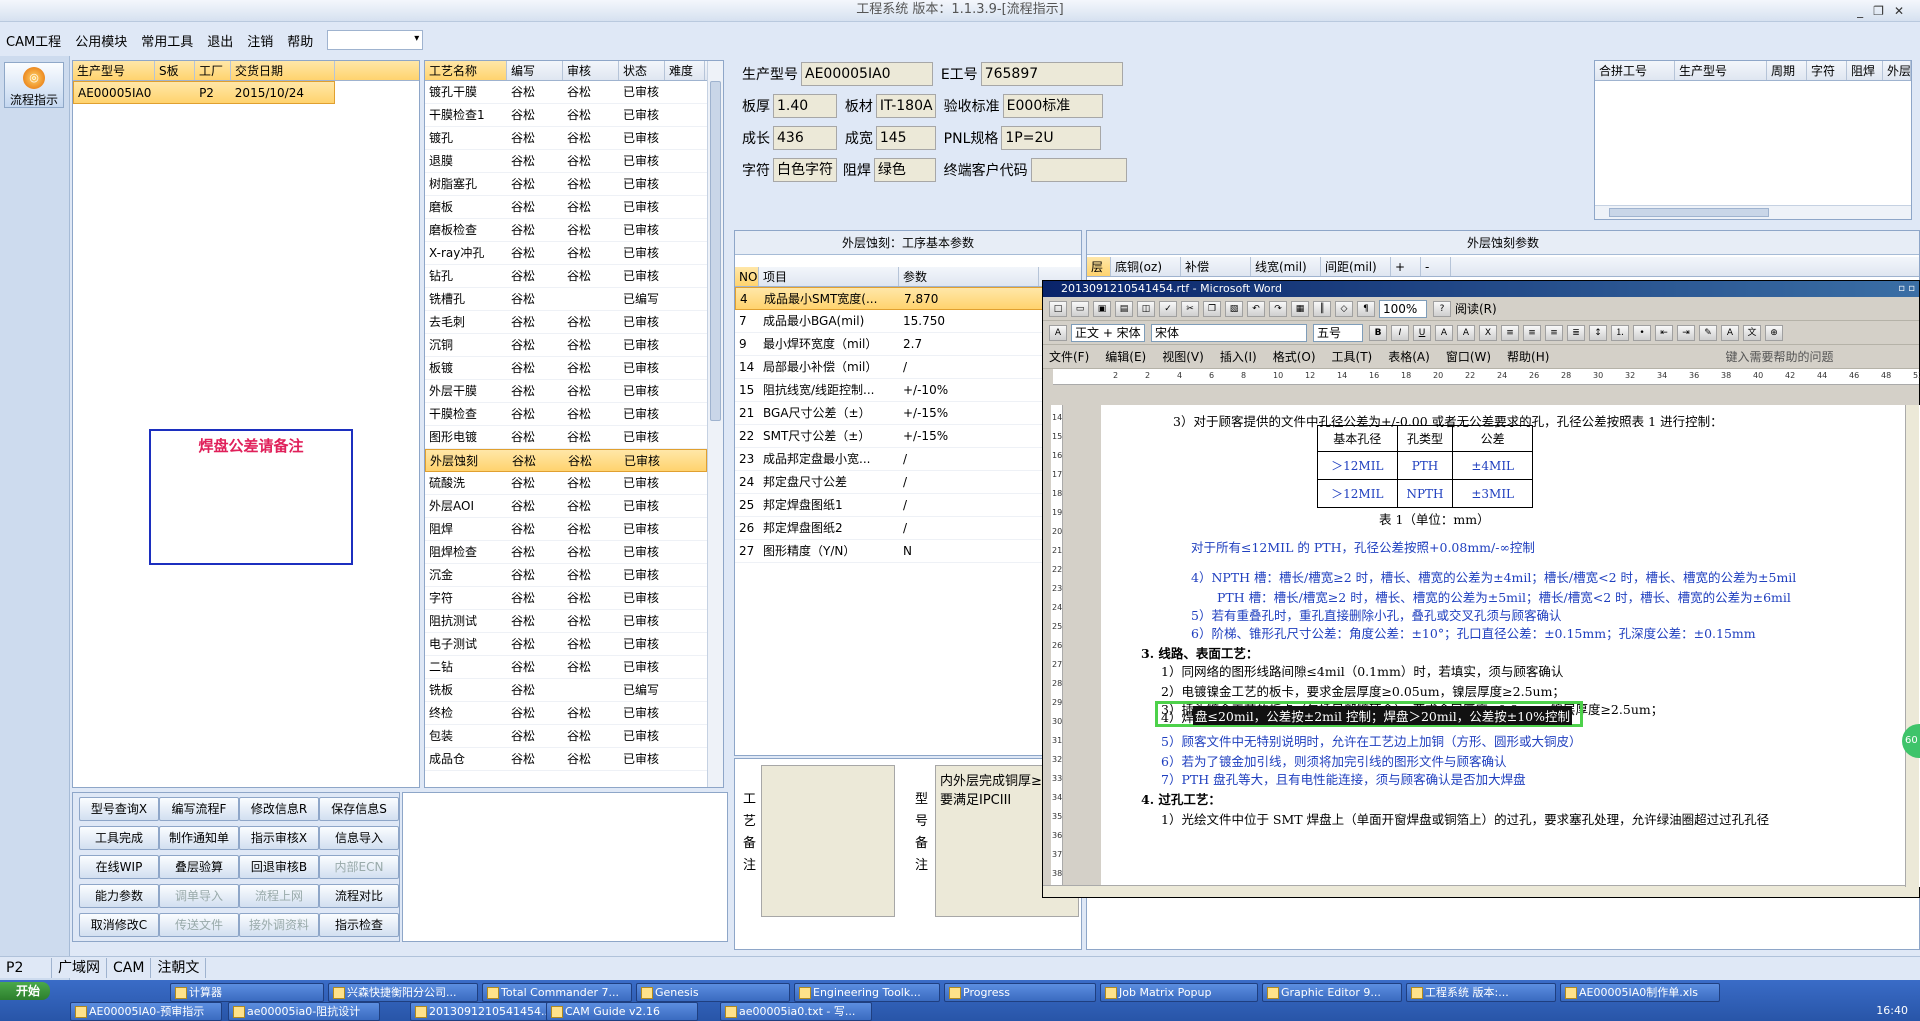  What do you see at coordinates (1020, 992) in the screenshot?
I see `taskbar-item: Progress` at bounding box center [1020, 992].